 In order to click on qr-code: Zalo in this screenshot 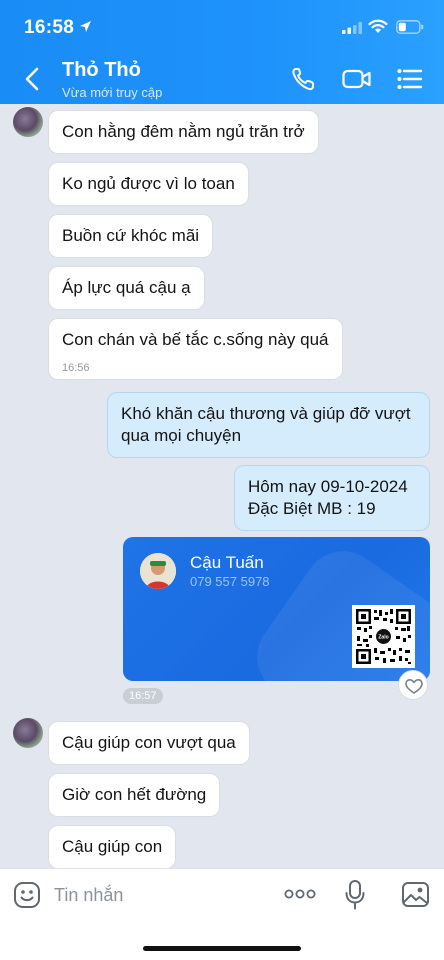, I will do `click(383, 636)`.